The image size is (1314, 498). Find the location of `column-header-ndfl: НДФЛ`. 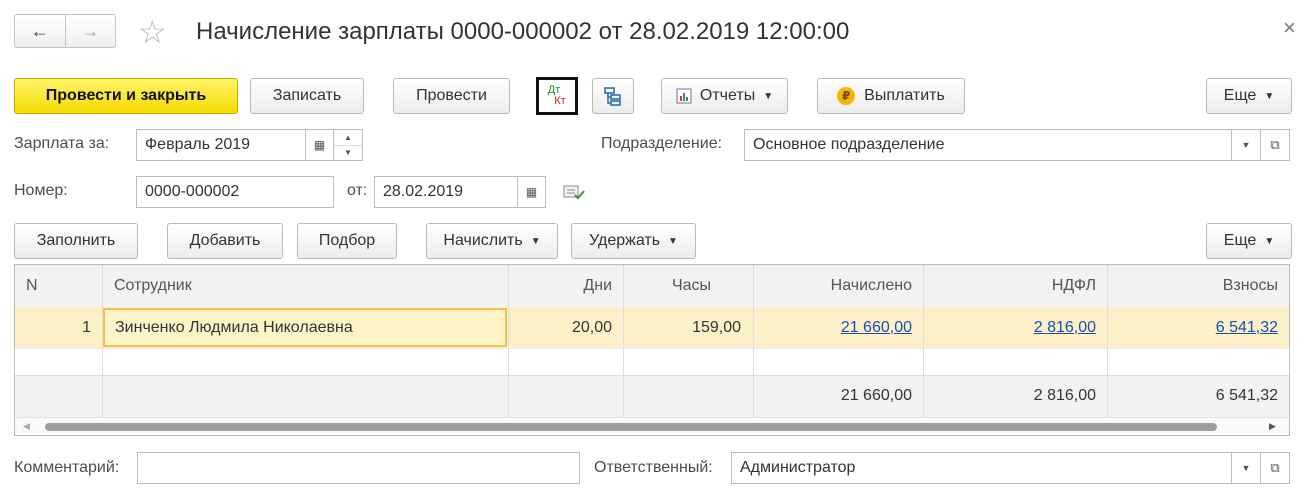

column-header-ndfl: НДФЛ is located at coordinates (1009, 286).